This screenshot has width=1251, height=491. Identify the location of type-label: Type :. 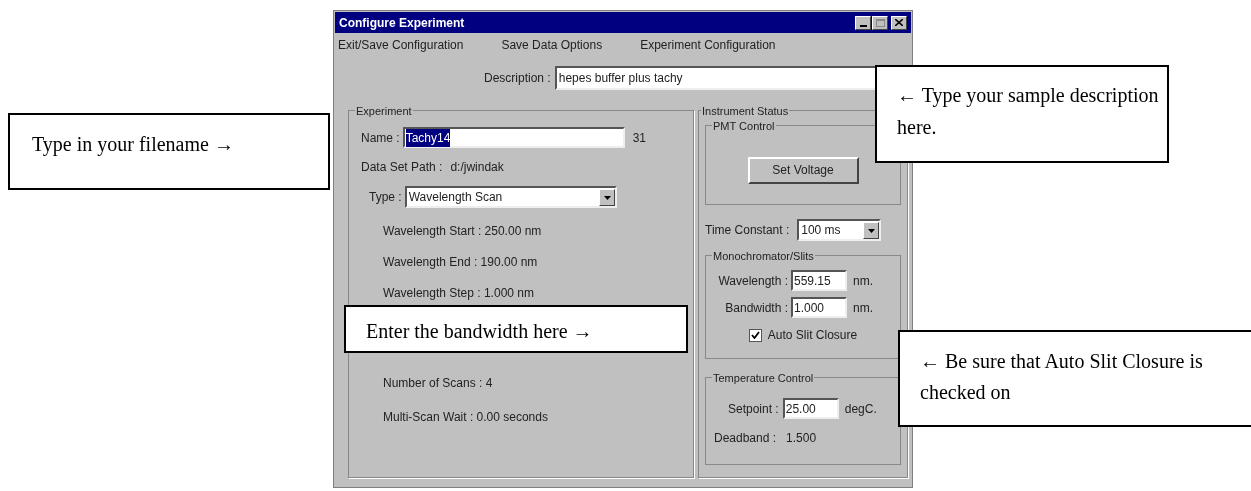
(385, 197).